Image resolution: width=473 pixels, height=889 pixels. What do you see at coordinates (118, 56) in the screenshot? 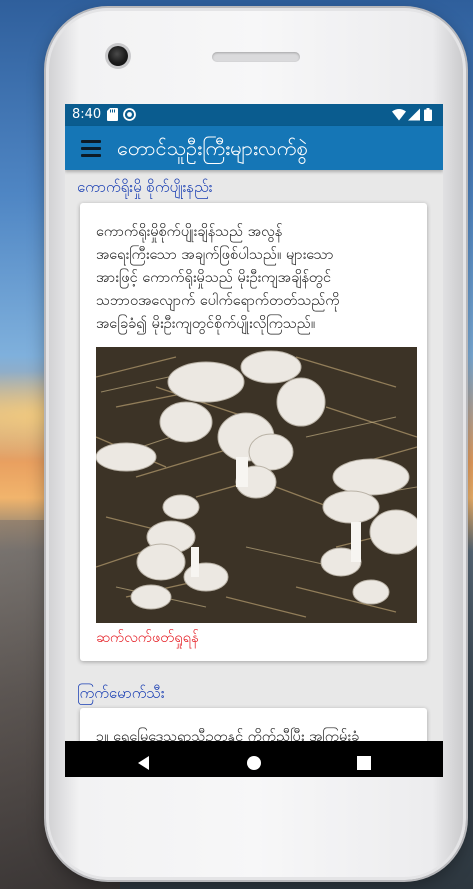
I see `front-camera` at bounding box center [118, 56].